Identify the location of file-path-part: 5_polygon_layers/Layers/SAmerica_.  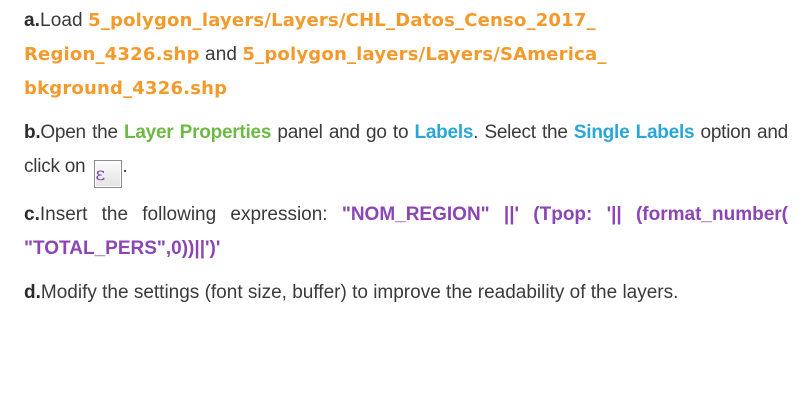
(424, 54).